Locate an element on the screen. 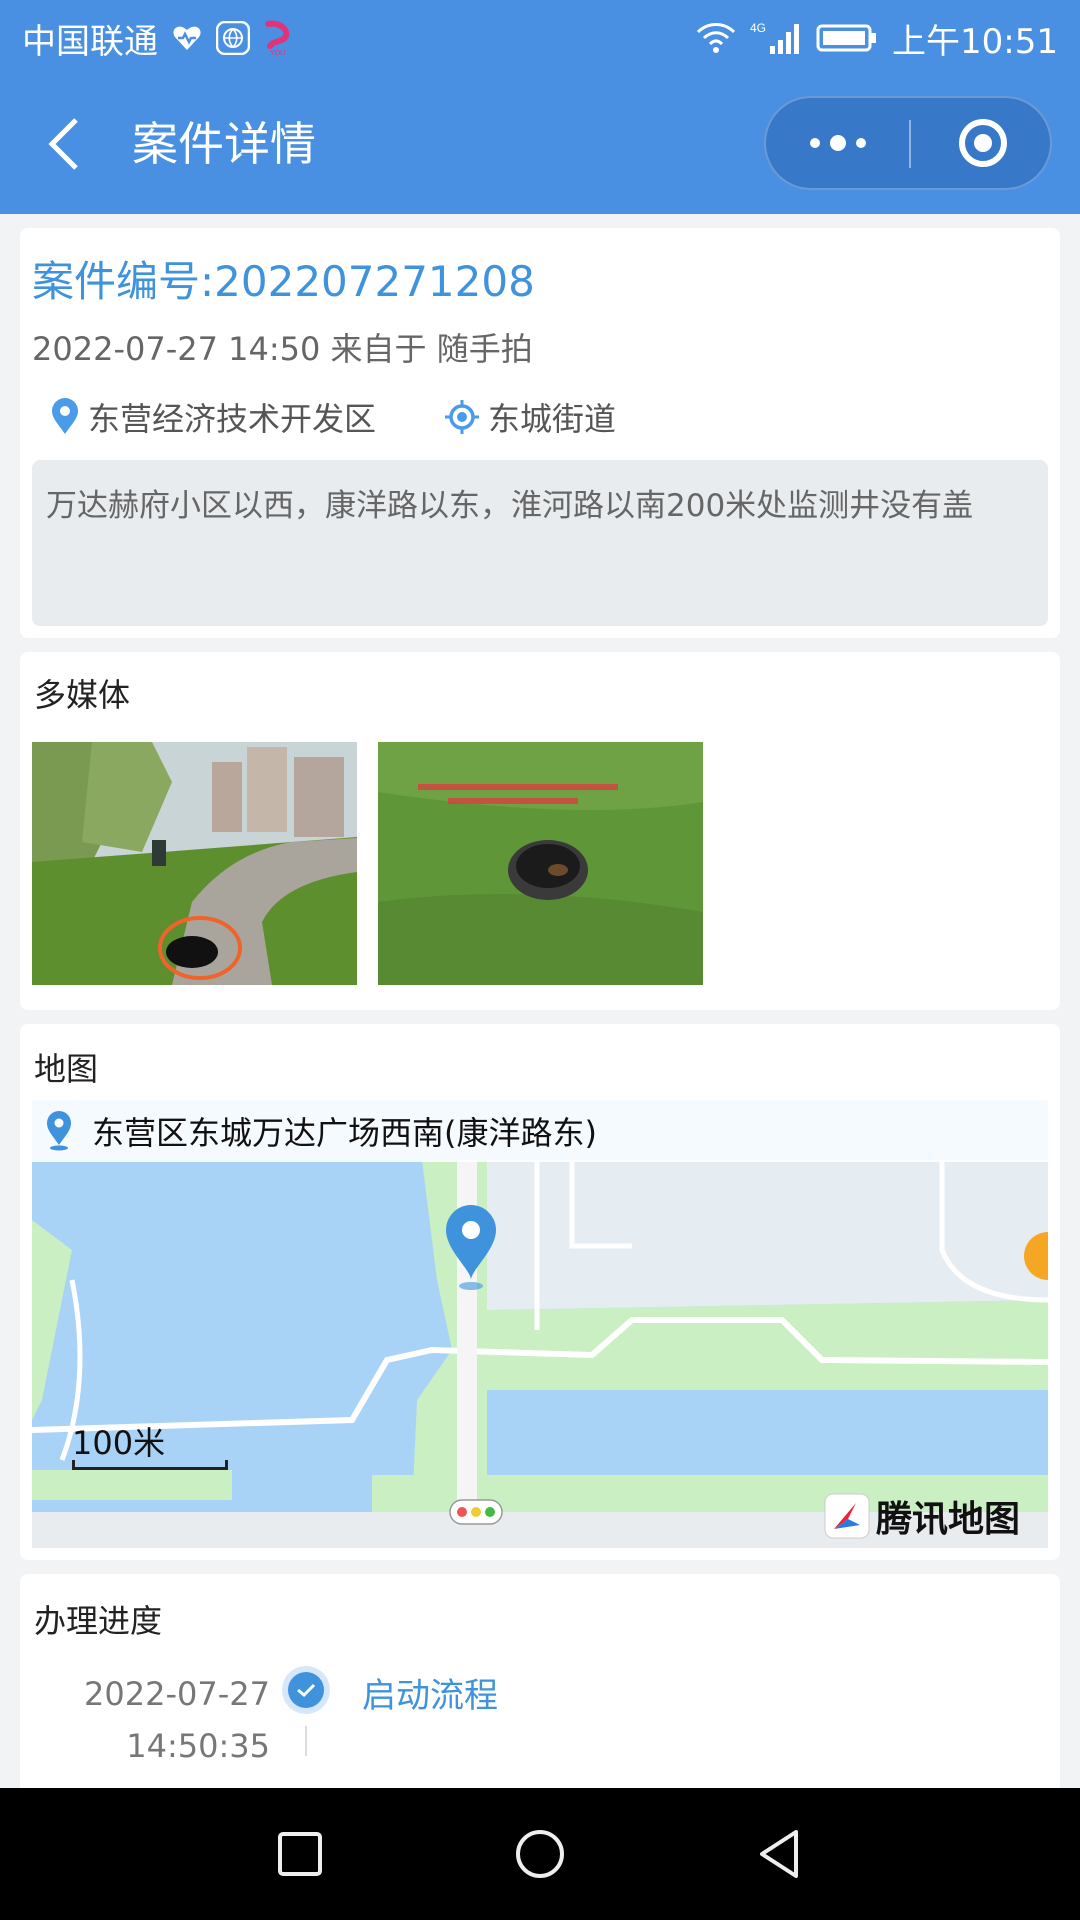 This screenshot has height=1920, width=1080. home-button is located at coordinates (540, 1854).